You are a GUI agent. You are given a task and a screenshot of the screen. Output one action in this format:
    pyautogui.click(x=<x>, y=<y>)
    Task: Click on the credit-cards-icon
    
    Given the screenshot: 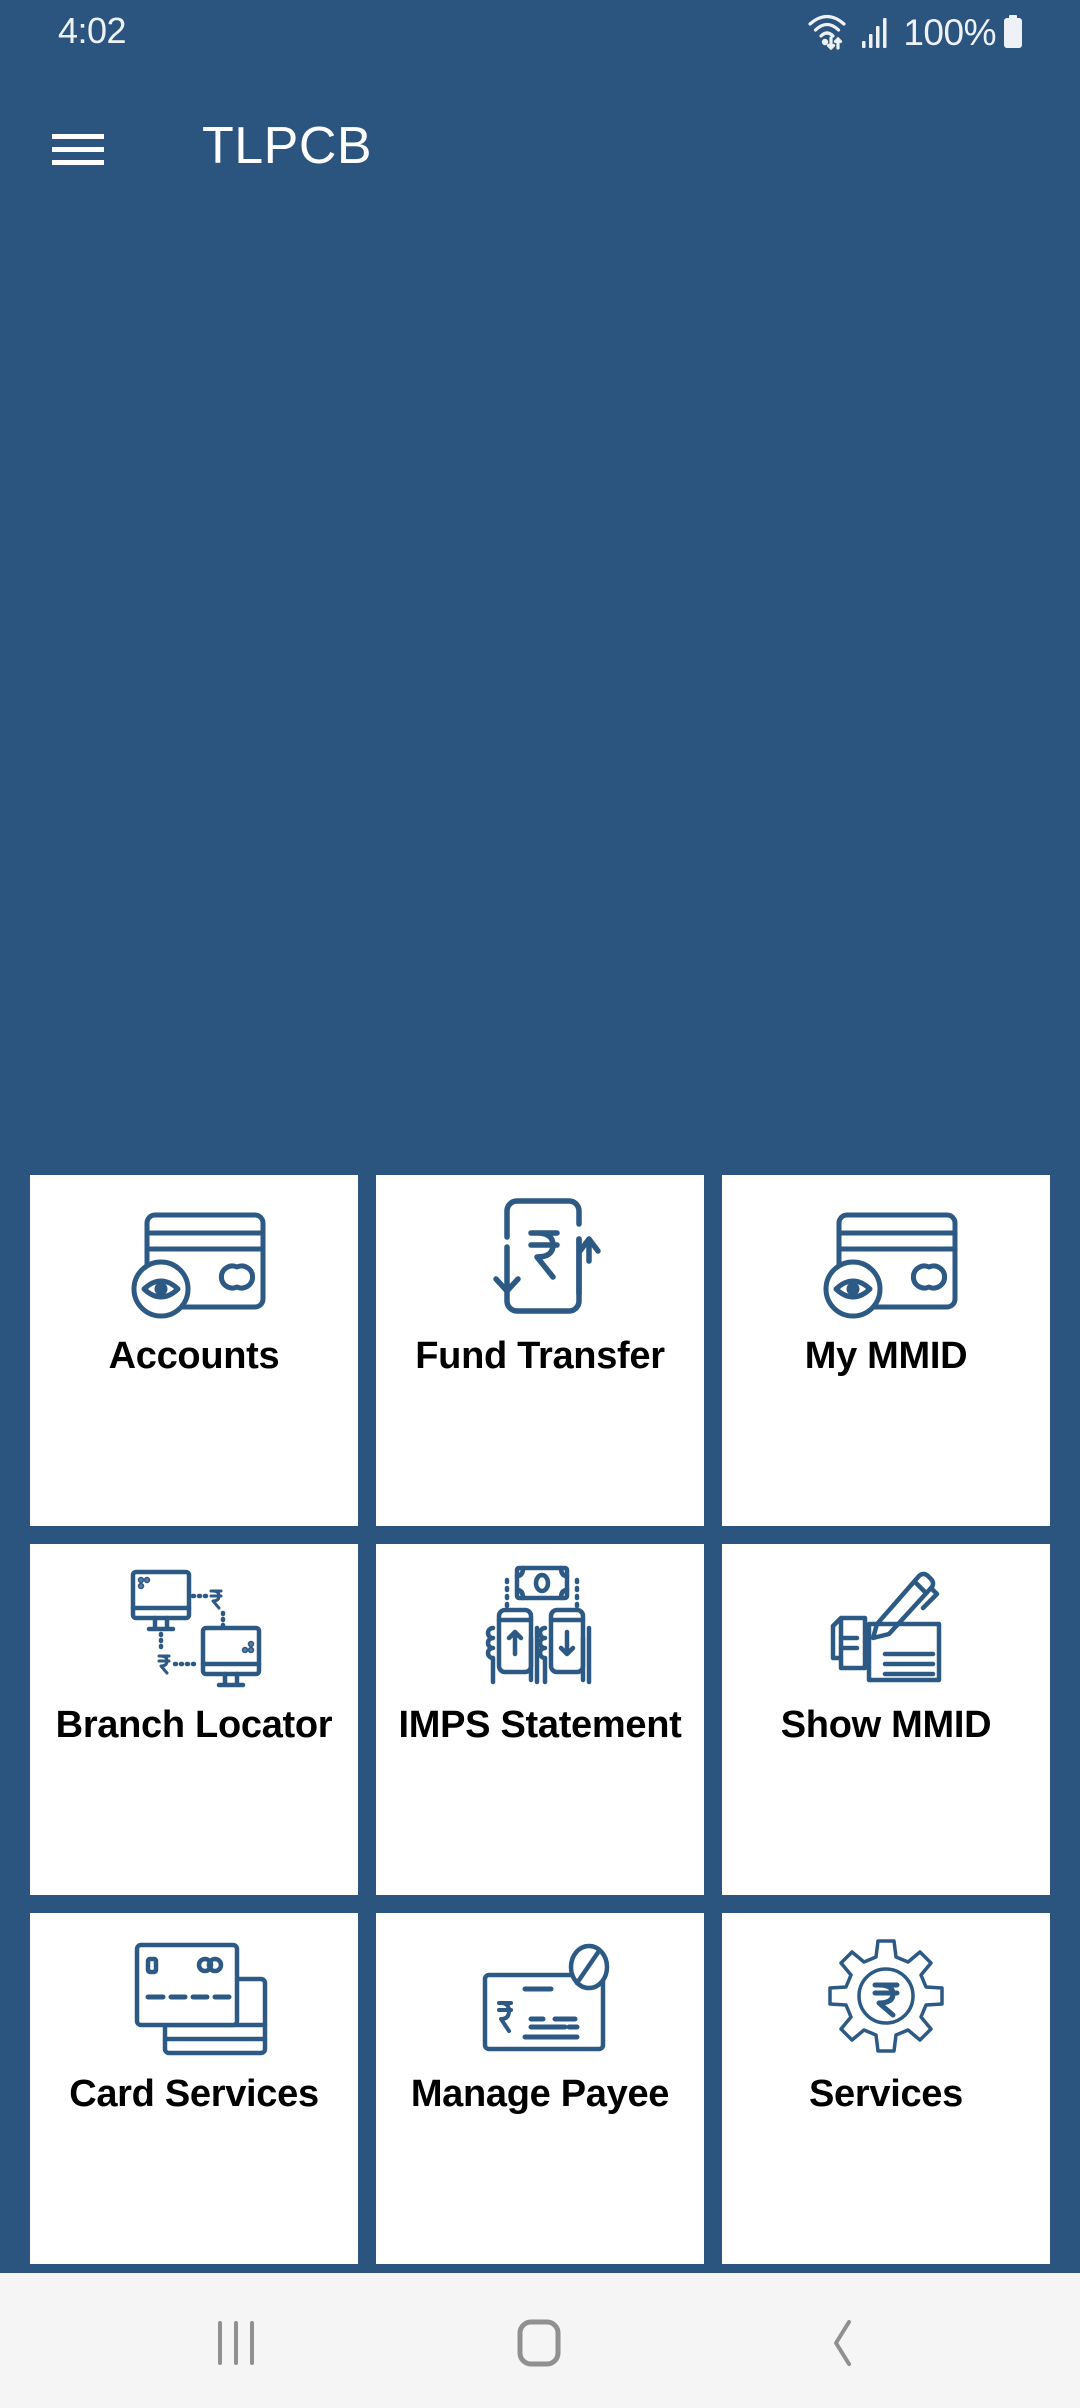 What is the action you would take?
    pyautogui.click(x=194, y=1993)
    